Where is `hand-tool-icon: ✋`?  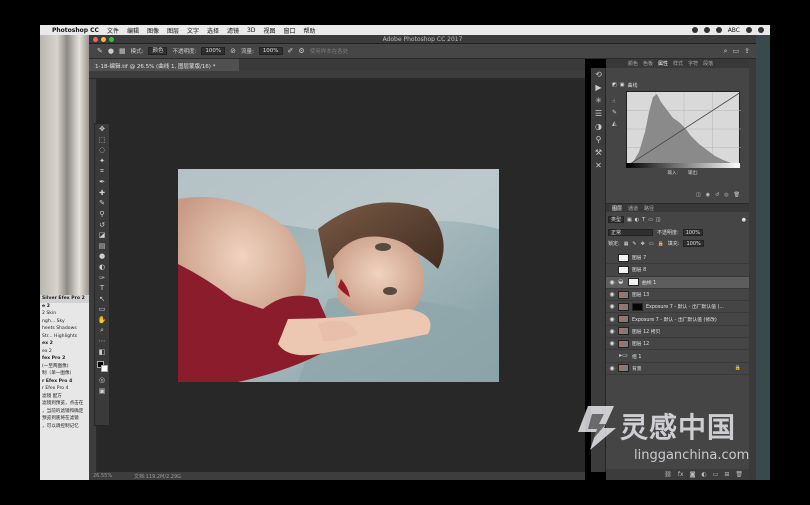
hand-tool-icon: ✋ is located at coordinates (102, 320).